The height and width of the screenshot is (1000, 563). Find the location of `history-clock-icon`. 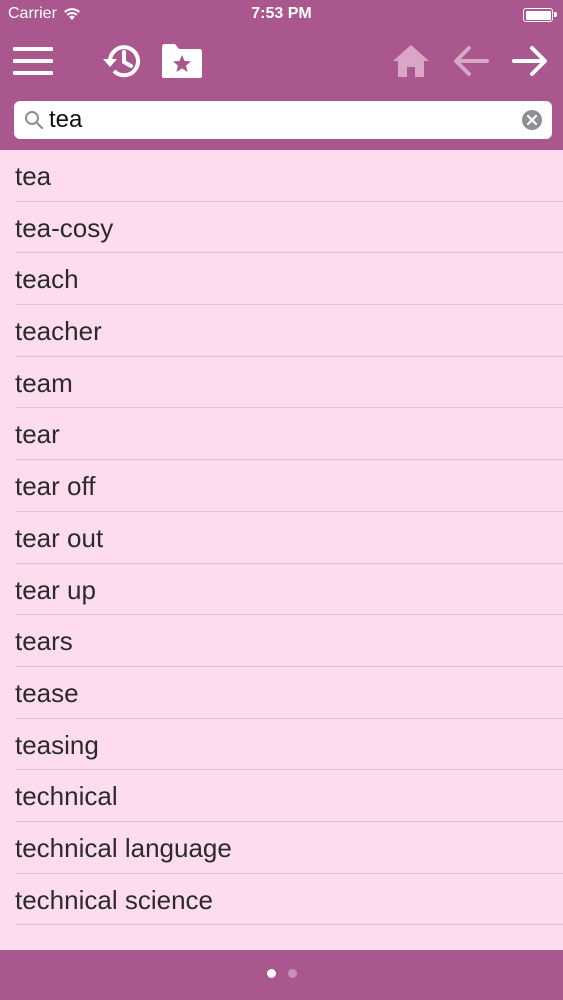

history-clock-icon is located at coordinates (121, 61).